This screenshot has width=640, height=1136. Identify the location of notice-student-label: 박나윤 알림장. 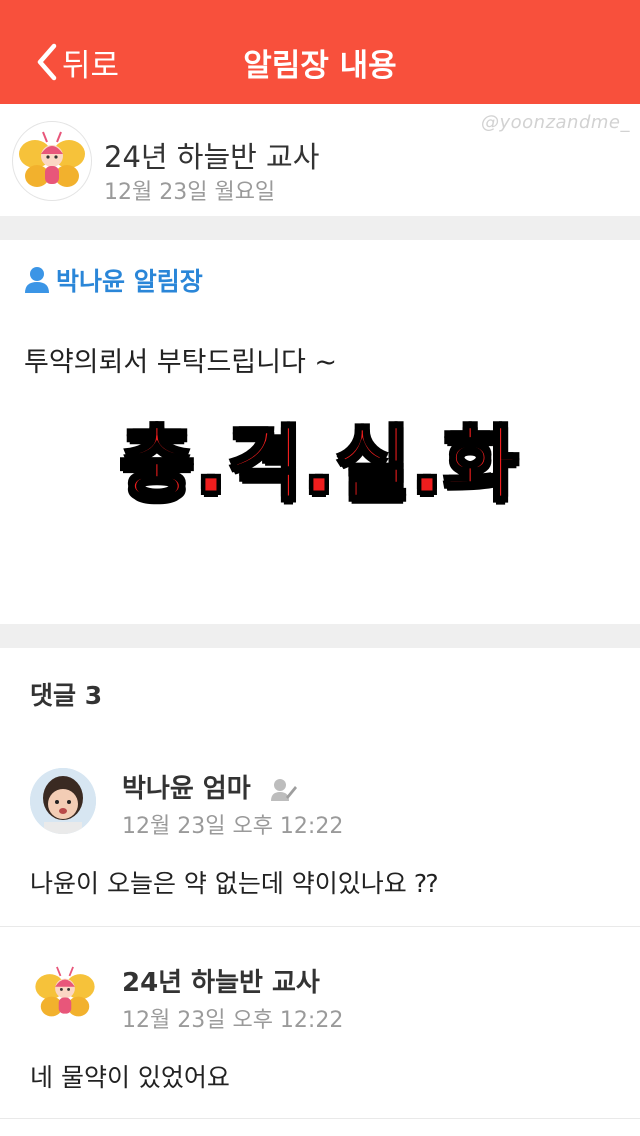
(129, 281).